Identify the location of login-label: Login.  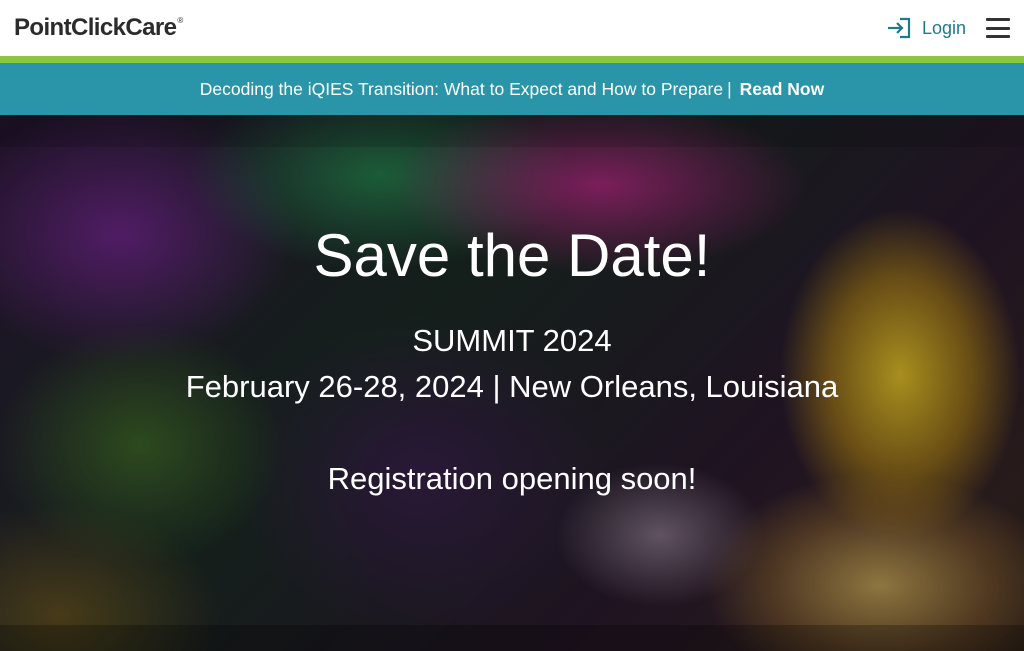
(943, 27).